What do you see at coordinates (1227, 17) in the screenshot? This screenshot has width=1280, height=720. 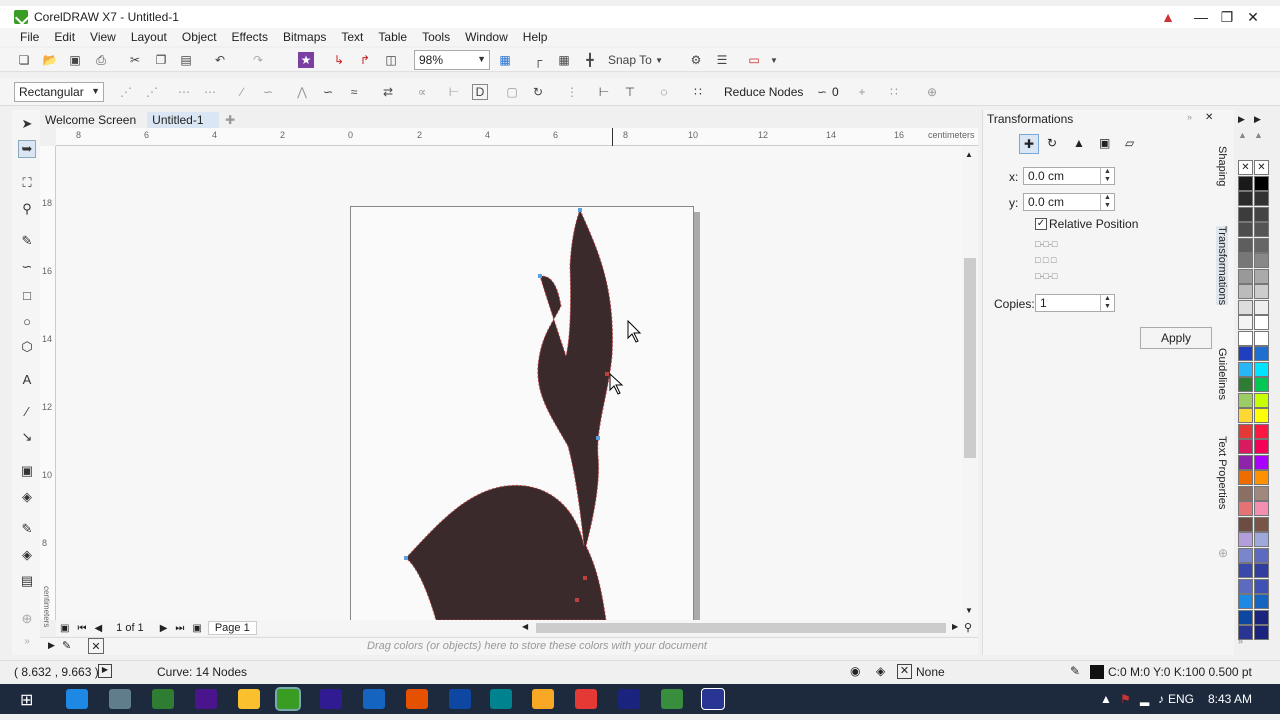 I see `restore-button: ❐` at bounding box center [1227, 17].